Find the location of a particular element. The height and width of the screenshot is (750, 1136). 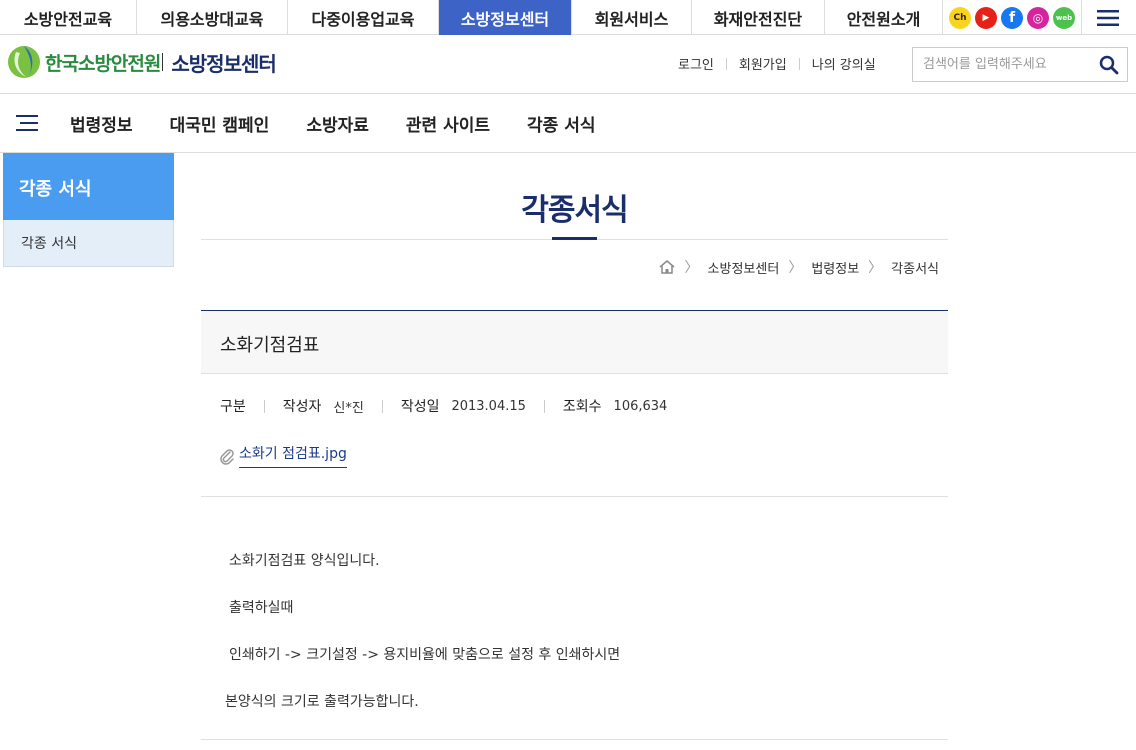

search-icon is located at coordinates (1109, 64).